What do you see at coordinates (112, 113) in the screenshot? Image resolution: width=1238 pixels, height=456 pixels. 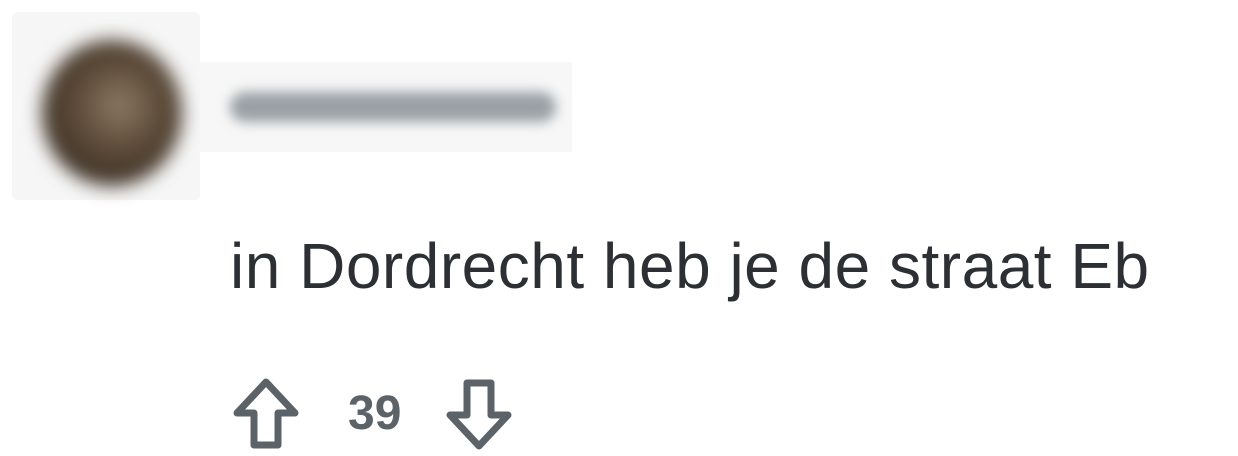 I see `avatar` at bounding box center [112, 113].